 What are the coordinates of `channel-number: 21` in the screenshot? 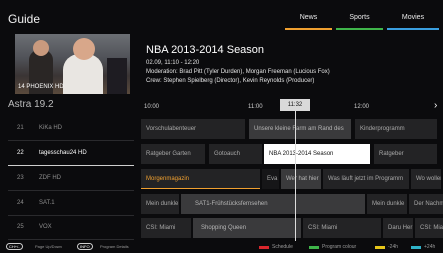 It's located at (20, 128).